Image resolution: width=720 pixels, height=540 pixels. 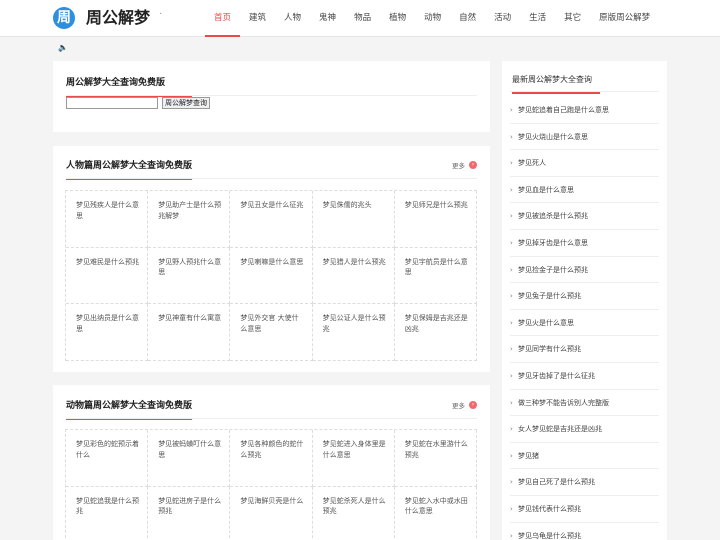 I want to click on list-item: › 梦见同学有什么预兆, so click(x=584, y=349).